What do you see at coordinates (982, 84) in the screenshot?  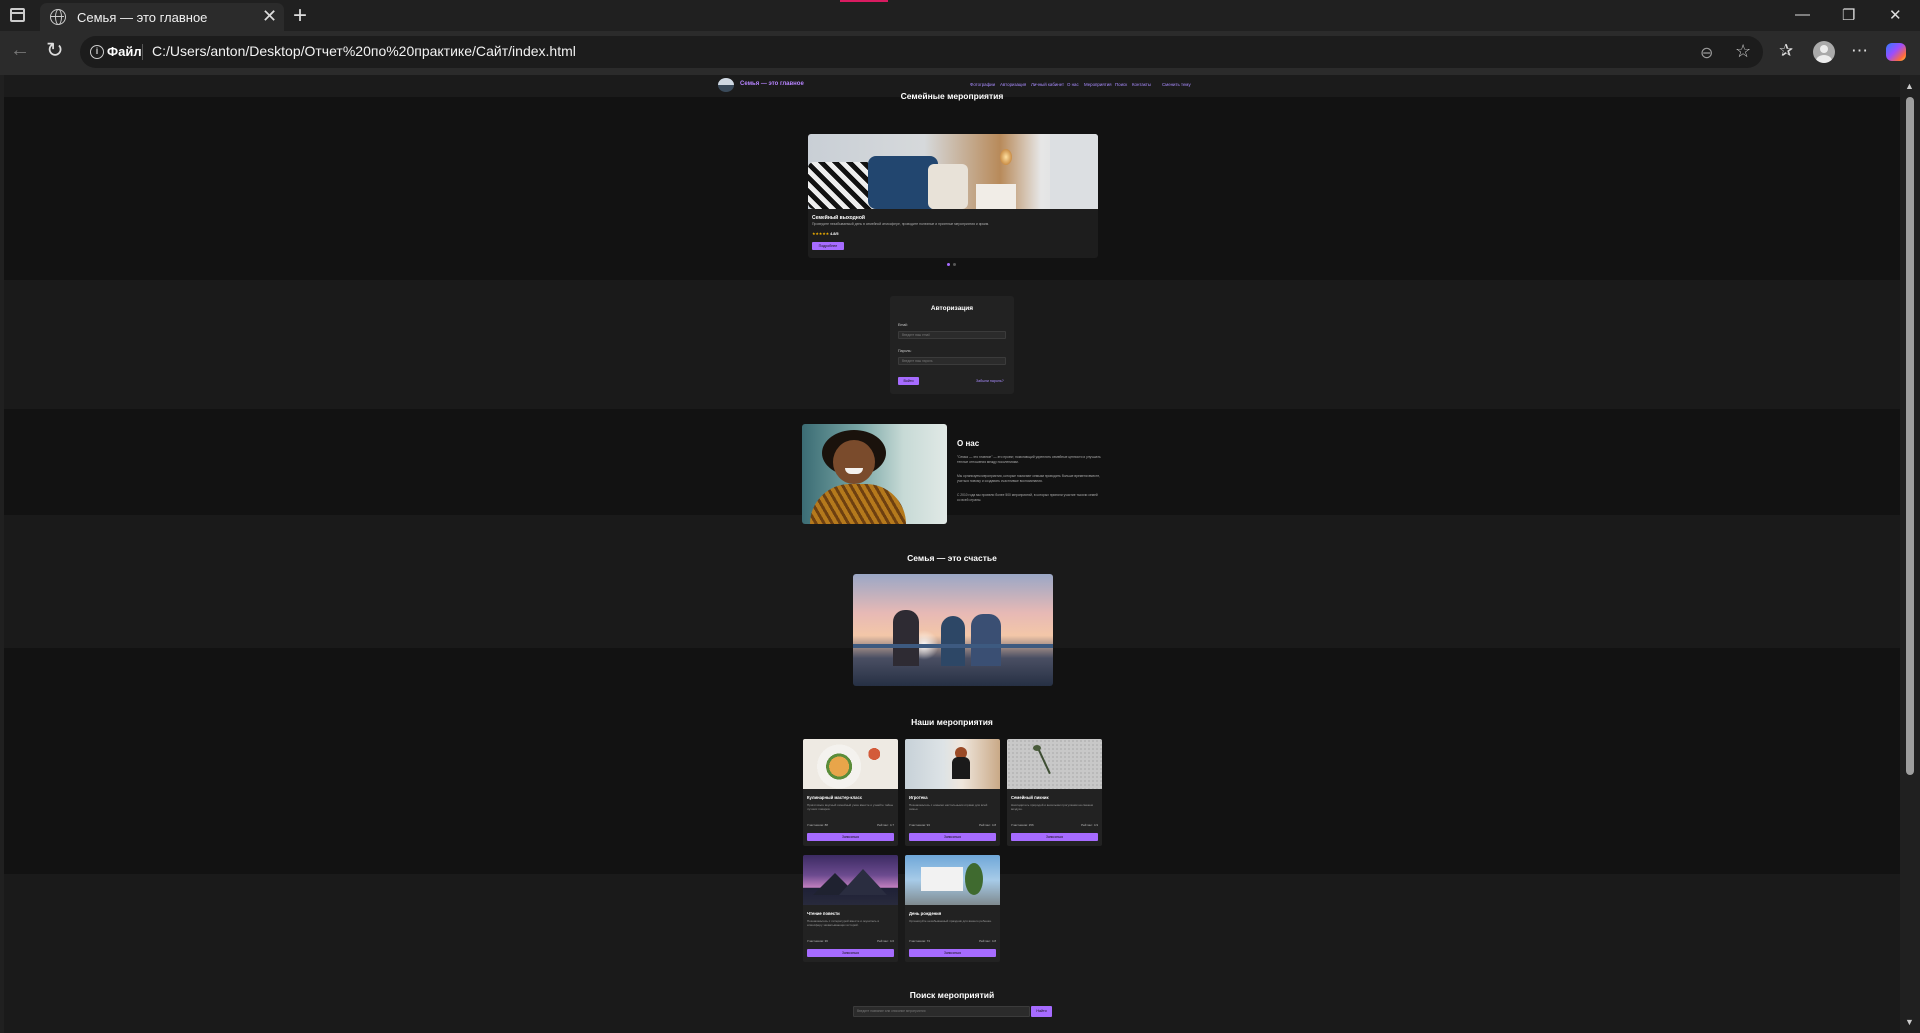 I see `nav-photos: Фотографии` at bounding box center [982, 84].